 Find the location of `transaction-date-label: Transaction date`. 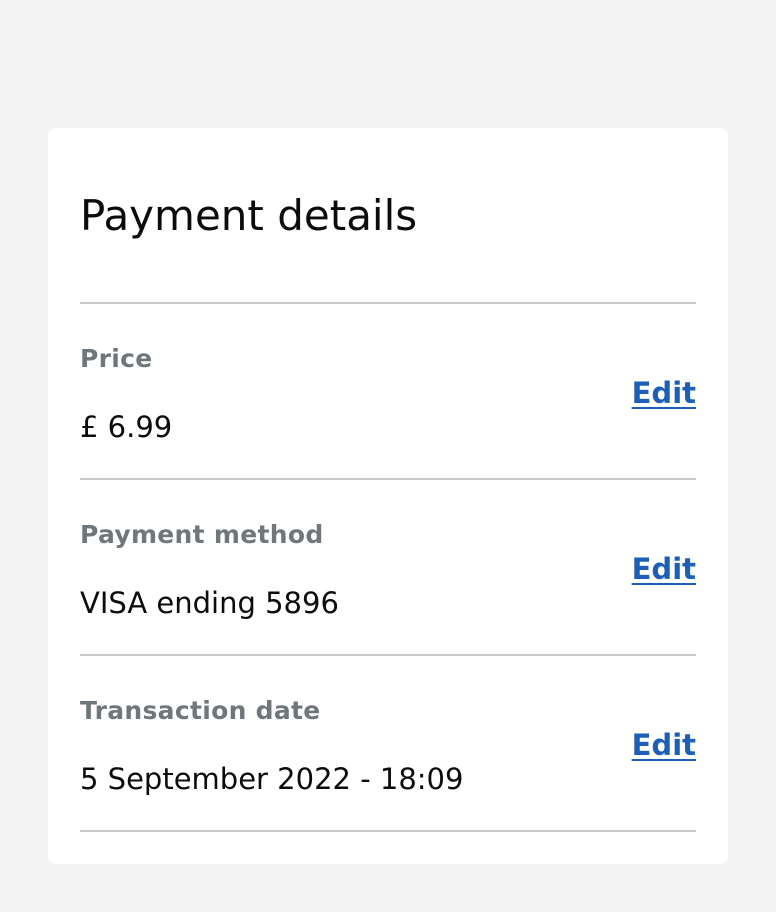

transaction-date-label: Transaction date is located at coordinates (200, 710).